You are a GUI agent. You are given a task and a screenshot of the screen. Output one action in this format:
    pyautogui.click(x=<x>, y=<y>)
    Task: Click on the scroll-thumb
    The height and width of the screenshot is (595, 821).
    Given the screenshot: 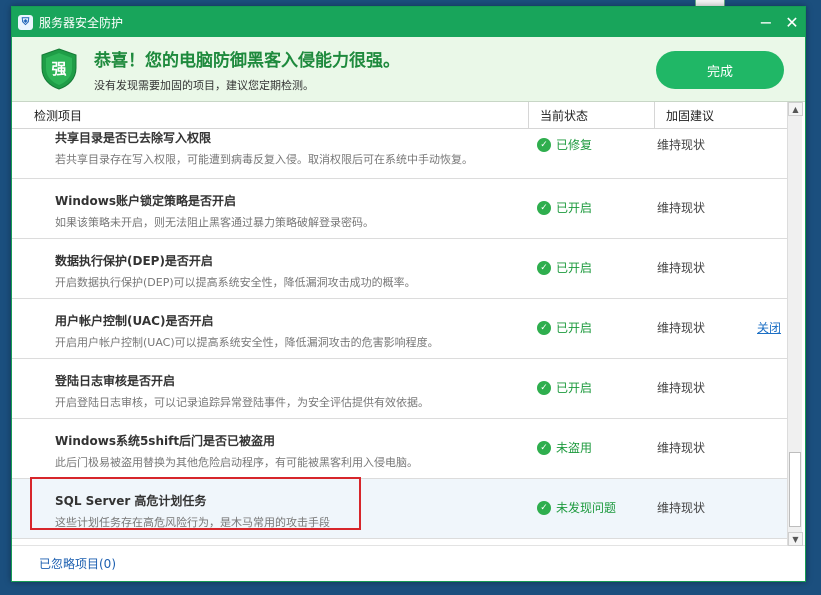 What is the action you would take?
    pyautogui.click(x=795, y=489)
    